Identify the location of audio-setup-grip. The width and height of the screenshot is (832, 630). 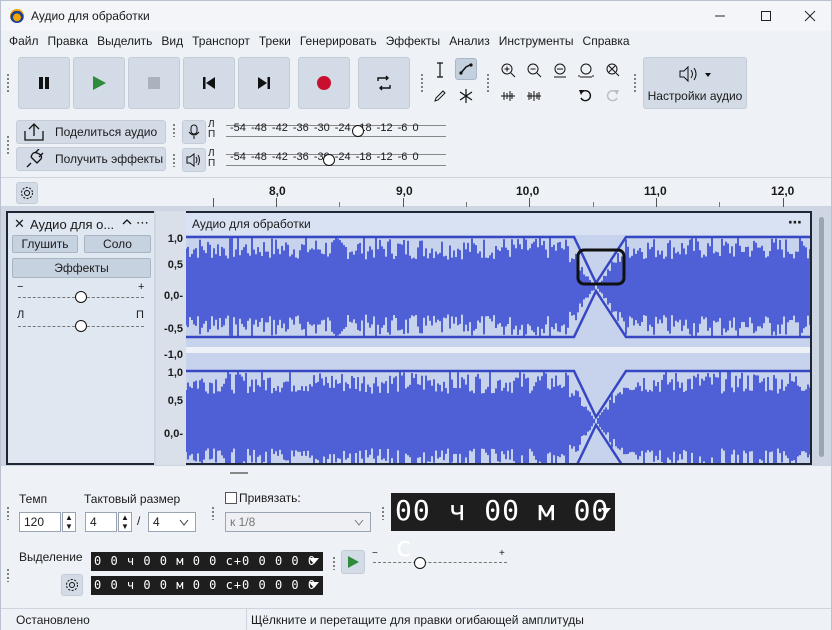
(635, 83).